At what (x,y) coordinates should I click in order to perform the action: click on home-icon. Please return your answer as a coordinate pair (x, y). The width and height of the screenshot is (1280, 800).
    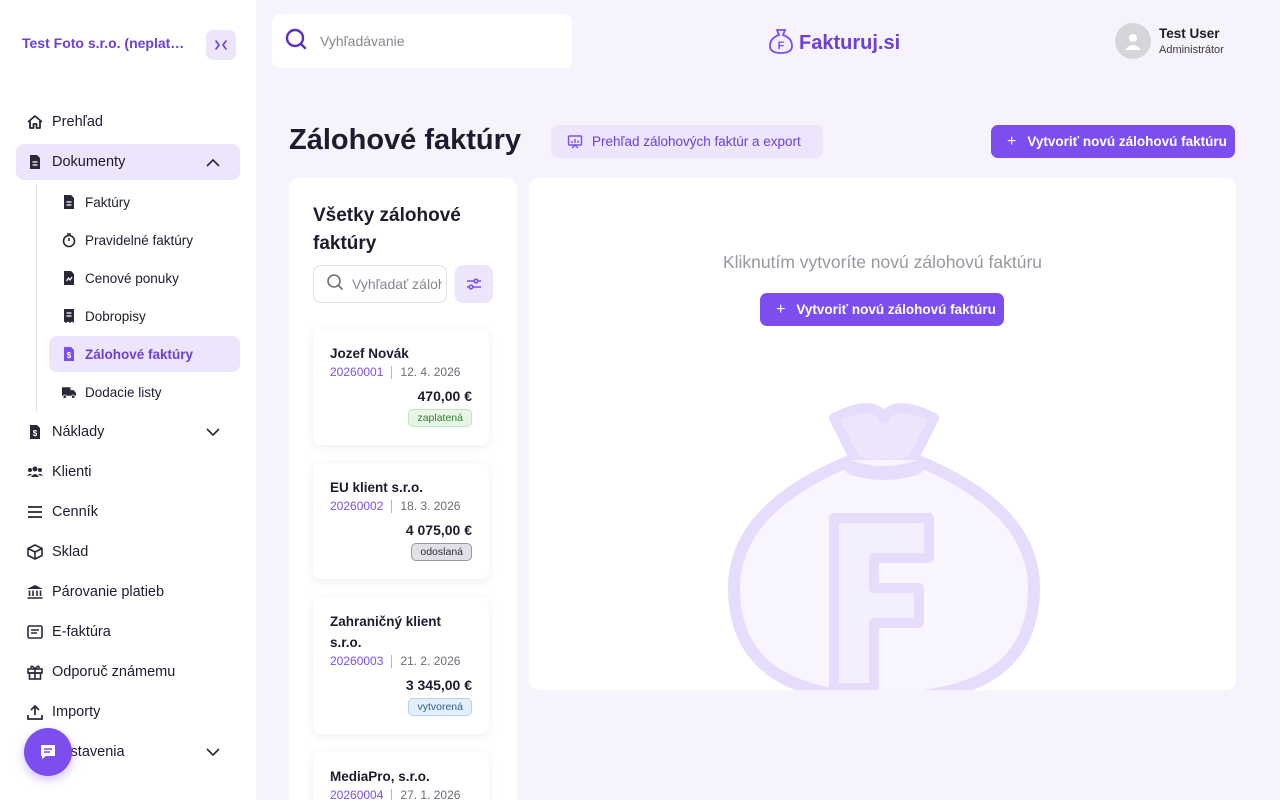
    Looking at the image, I should click on (35, 122).